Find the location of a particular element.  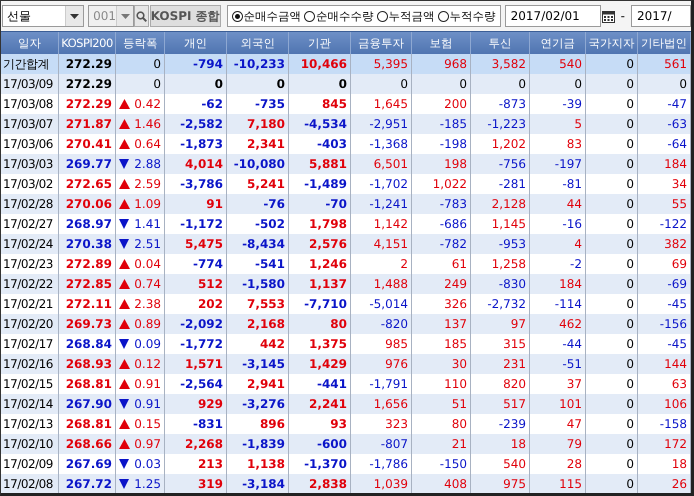

date-cell: 17/03/06 is located at coordinates (28, 144).